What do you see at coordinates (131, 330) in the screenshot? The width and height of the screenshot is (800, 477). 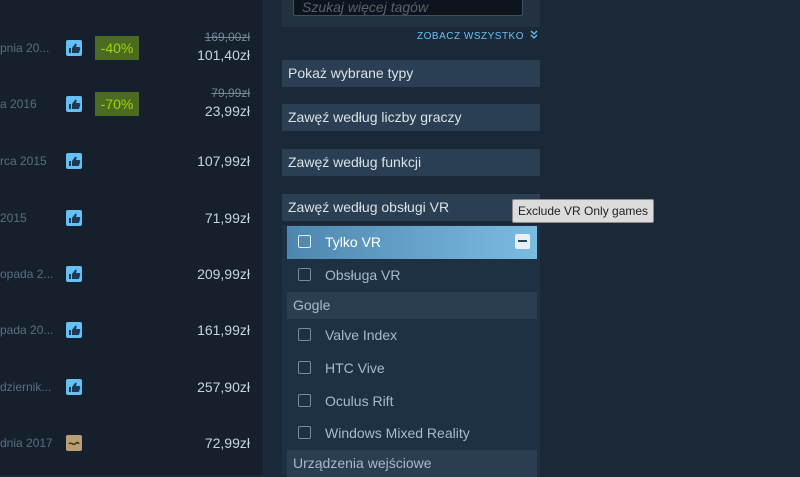 I see `result-row: pada 20... 161,99zł` at bounding box center [131, 330].